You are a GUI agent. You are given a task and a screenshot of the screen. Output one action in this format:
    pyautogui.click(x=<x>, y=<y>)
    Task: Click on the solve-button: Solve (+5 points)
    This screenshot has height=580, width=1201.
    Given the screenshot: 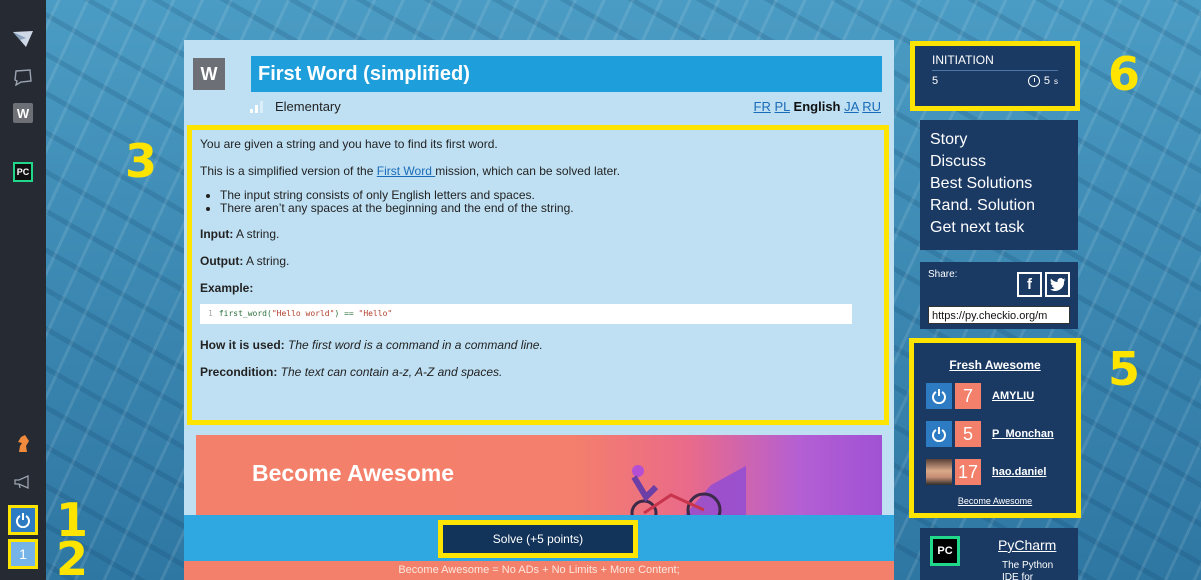 What is the action you would take?
    pyautogui.click(x=538, y=539)
    